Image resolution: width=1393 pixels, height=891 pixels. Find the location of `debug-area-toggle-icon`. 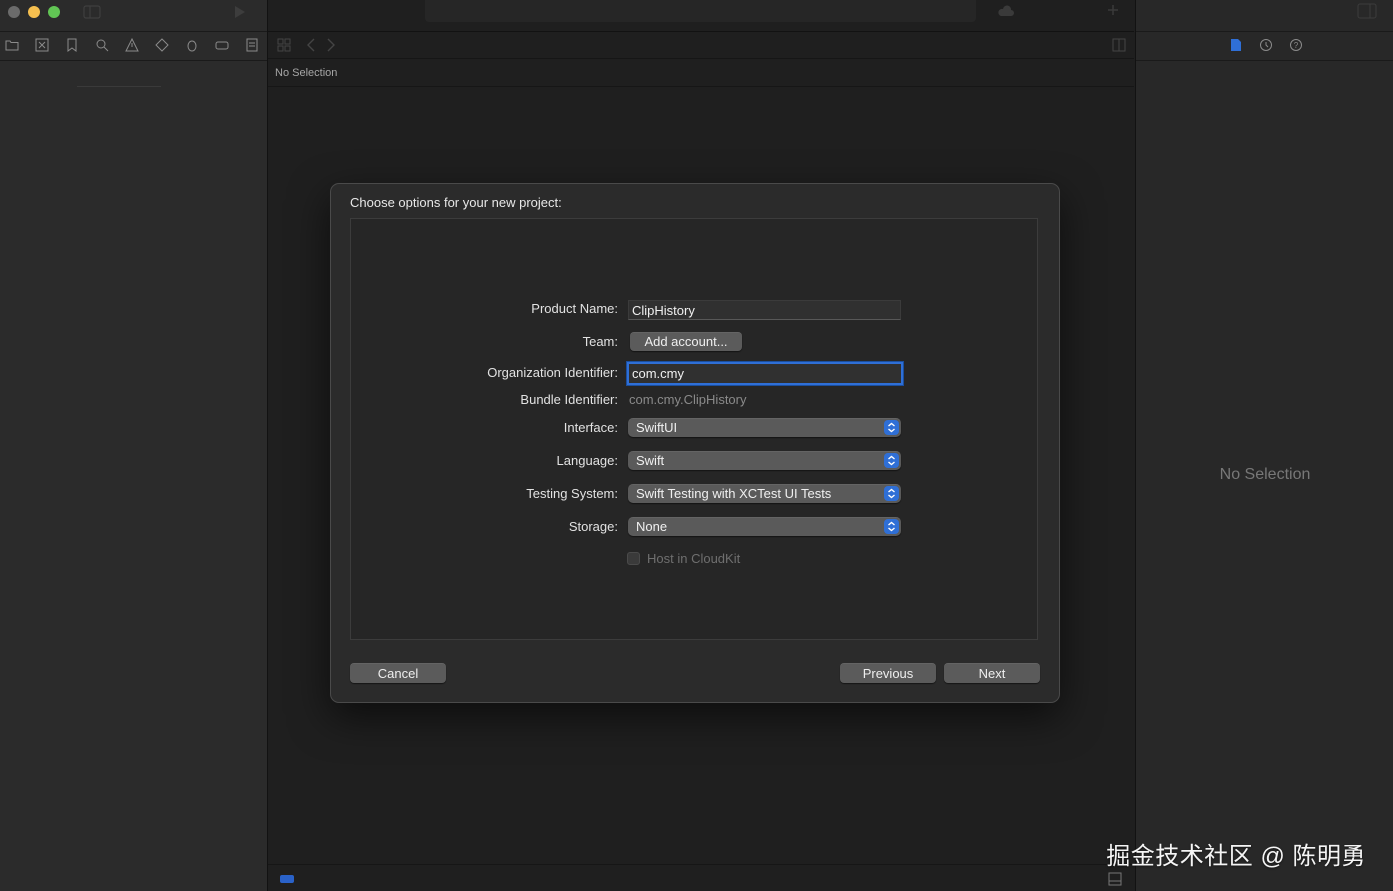

debug-area-toggle-icon is located at coordinates (287, 879).